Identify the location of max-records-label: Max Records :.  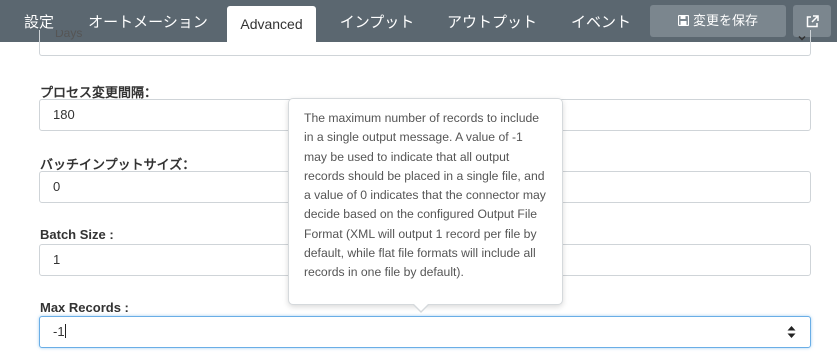
(84, 307).